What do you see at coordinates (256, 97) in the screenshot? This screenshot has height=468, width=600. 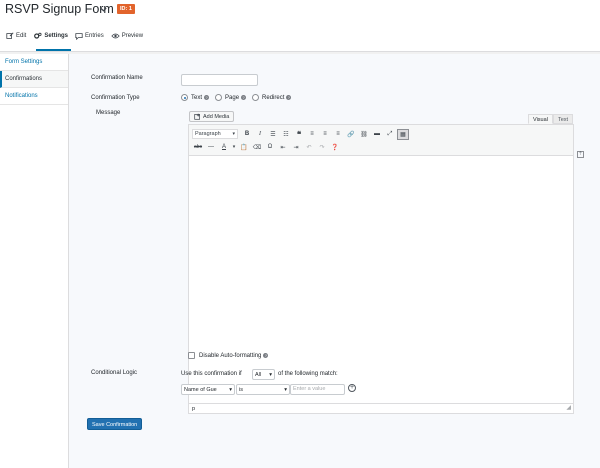 I see `radio-type-redirect` at bounding box center [256, 97].